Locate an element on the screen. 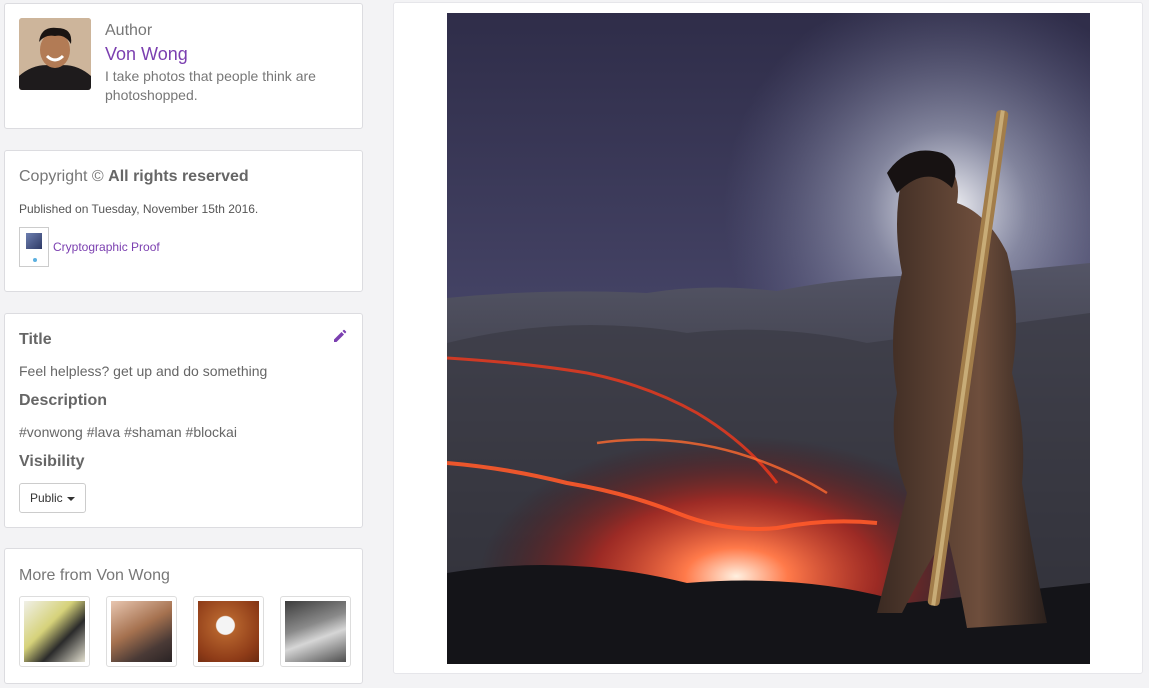  copyright-prefix: Copyright © is located at coordinates (61, 176).